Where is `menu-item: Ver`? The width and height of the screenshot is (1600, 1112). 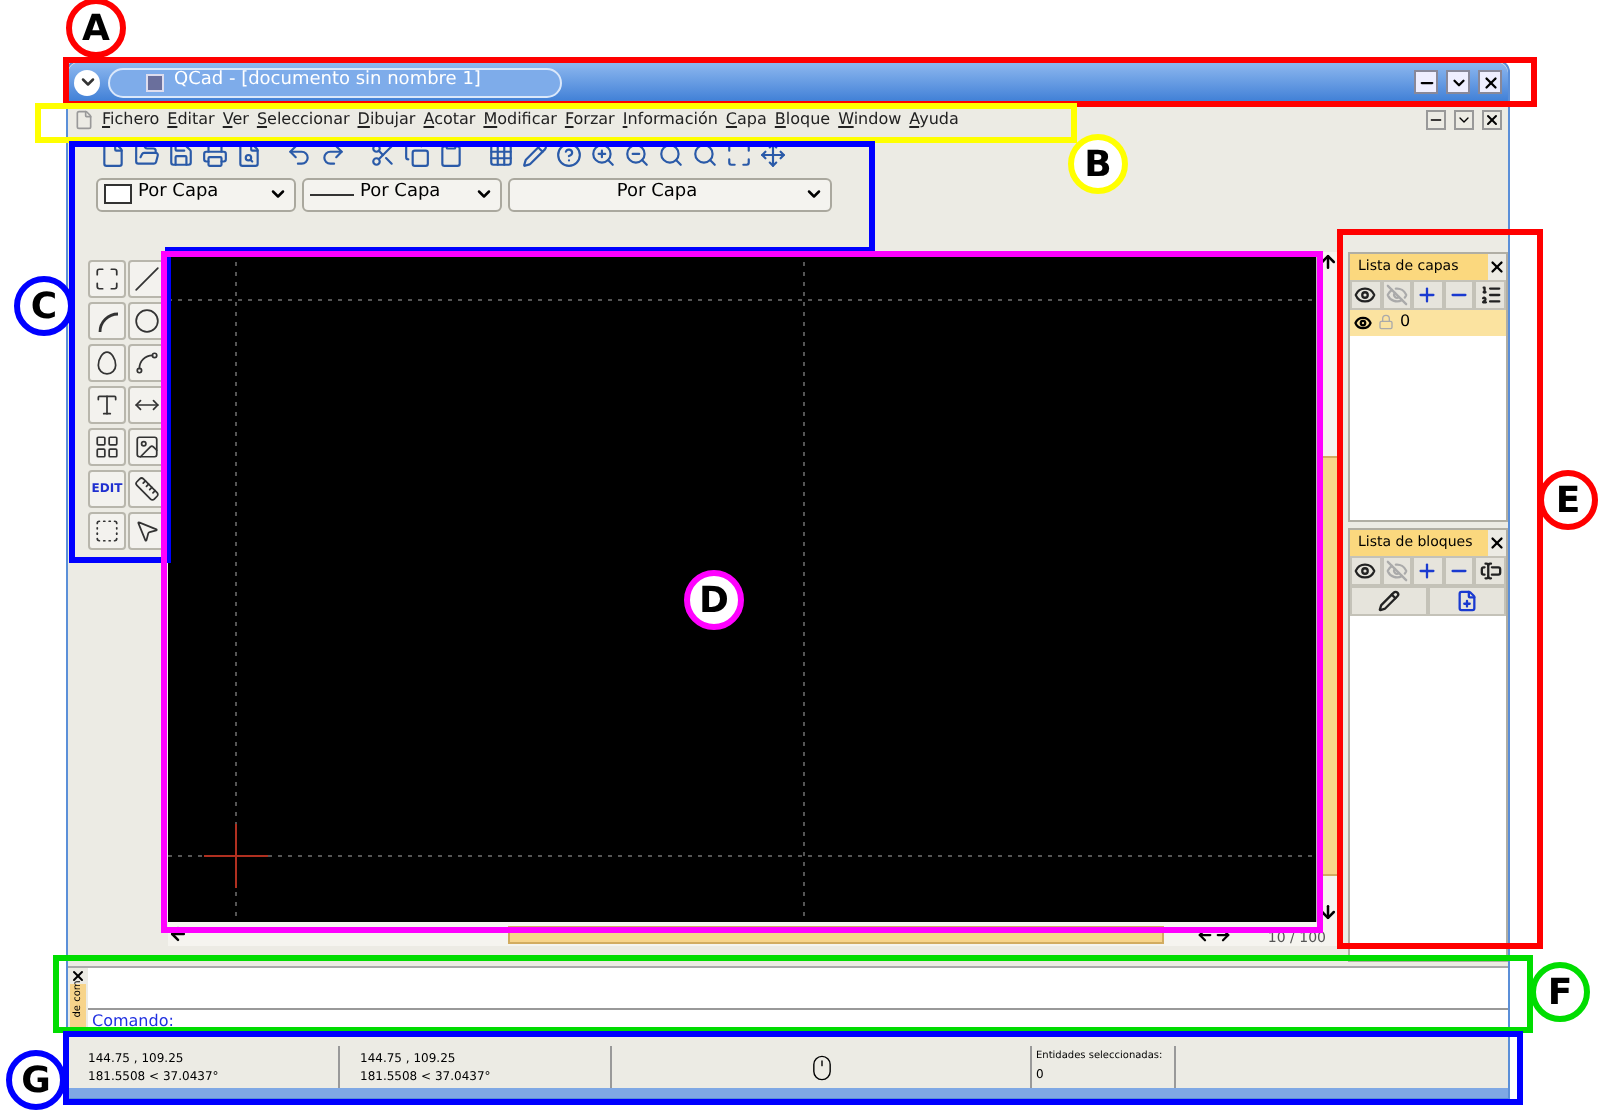 menu-item: Ver is located at coordinates (235, 120).